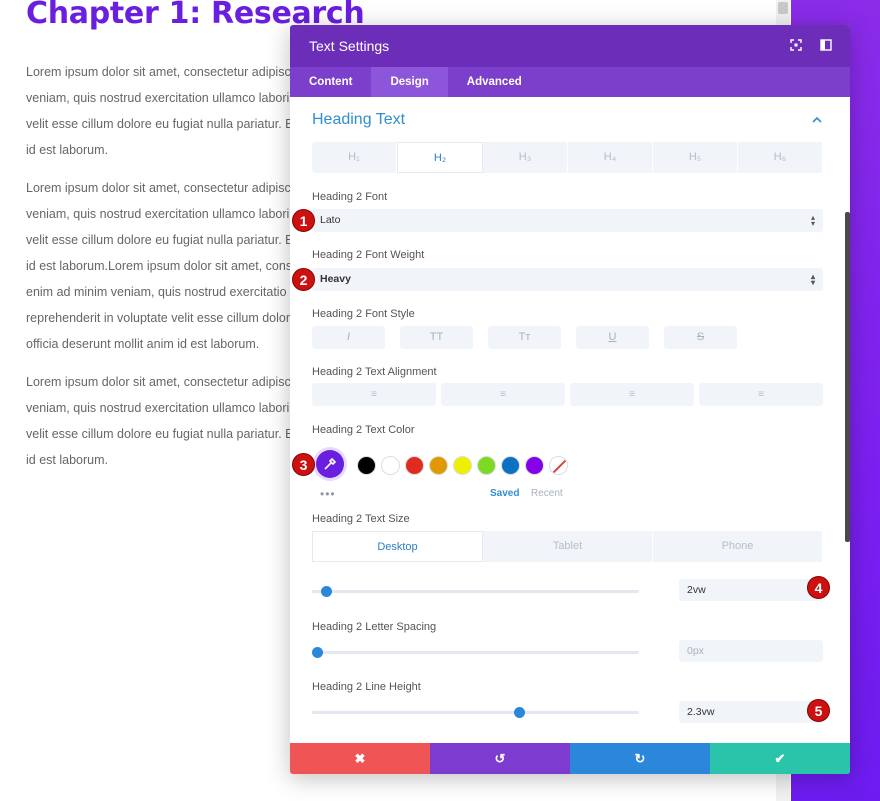  I want to click on undo-button: ↺, so click(500, 758).